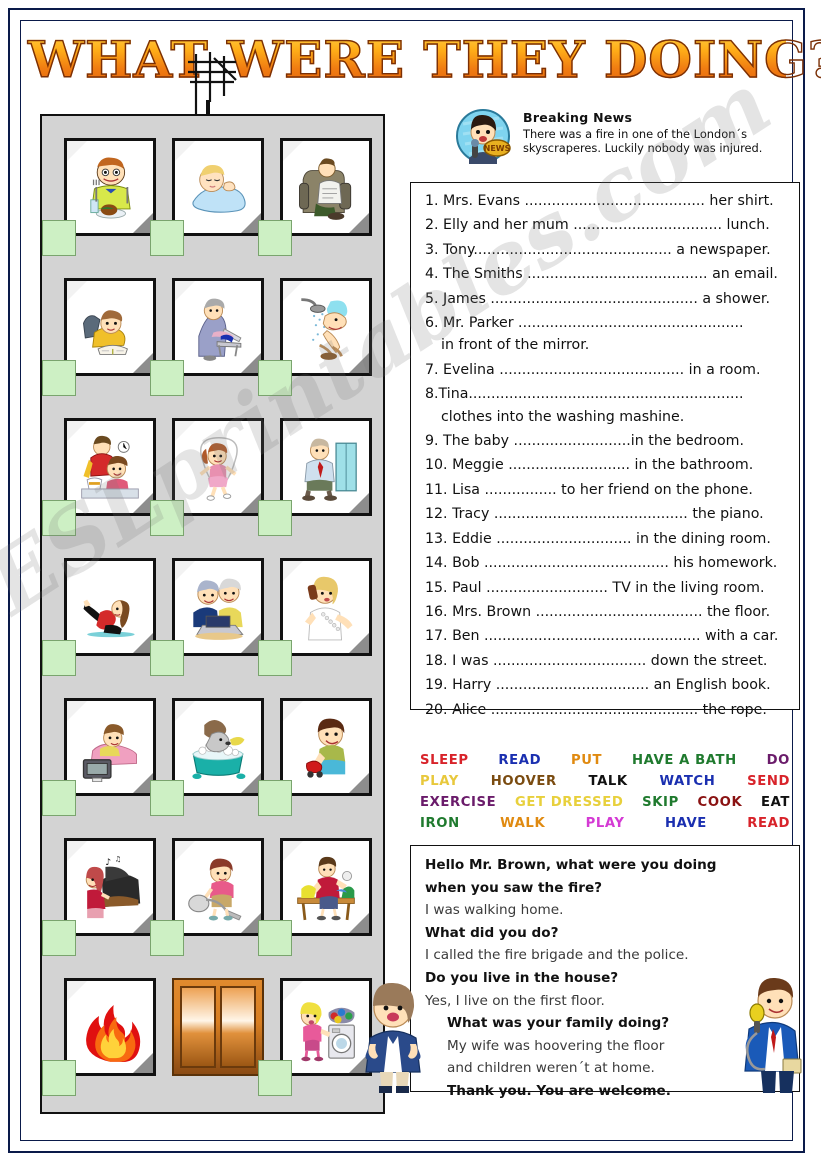 The image size is (821, 1169). I want to click on building-entrance-doors, so click(218, 1027).